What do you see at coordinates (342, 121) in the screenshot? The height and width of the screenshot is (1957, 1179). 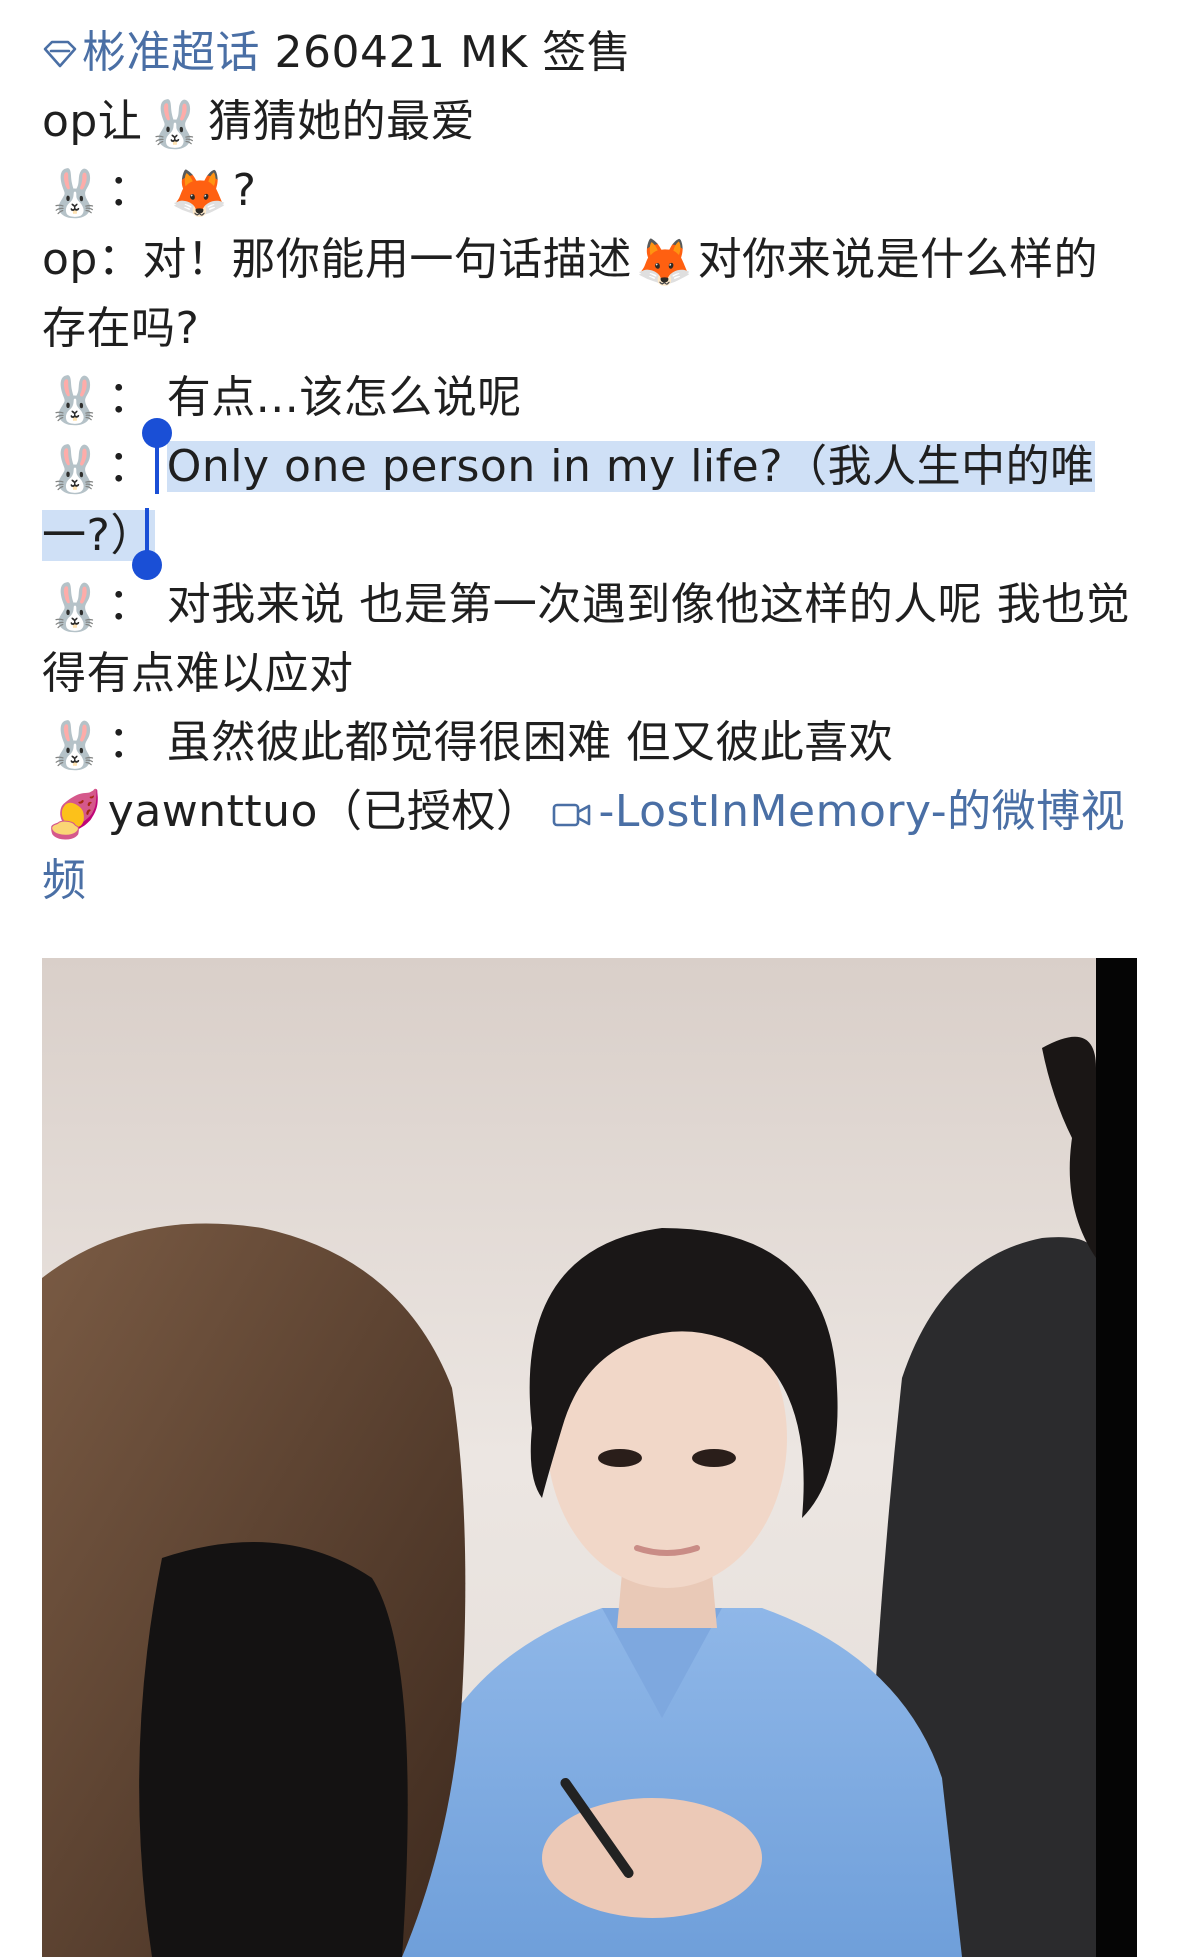 I see `line-text: 猜猜她的最爱` at bounding box center [342, 121].